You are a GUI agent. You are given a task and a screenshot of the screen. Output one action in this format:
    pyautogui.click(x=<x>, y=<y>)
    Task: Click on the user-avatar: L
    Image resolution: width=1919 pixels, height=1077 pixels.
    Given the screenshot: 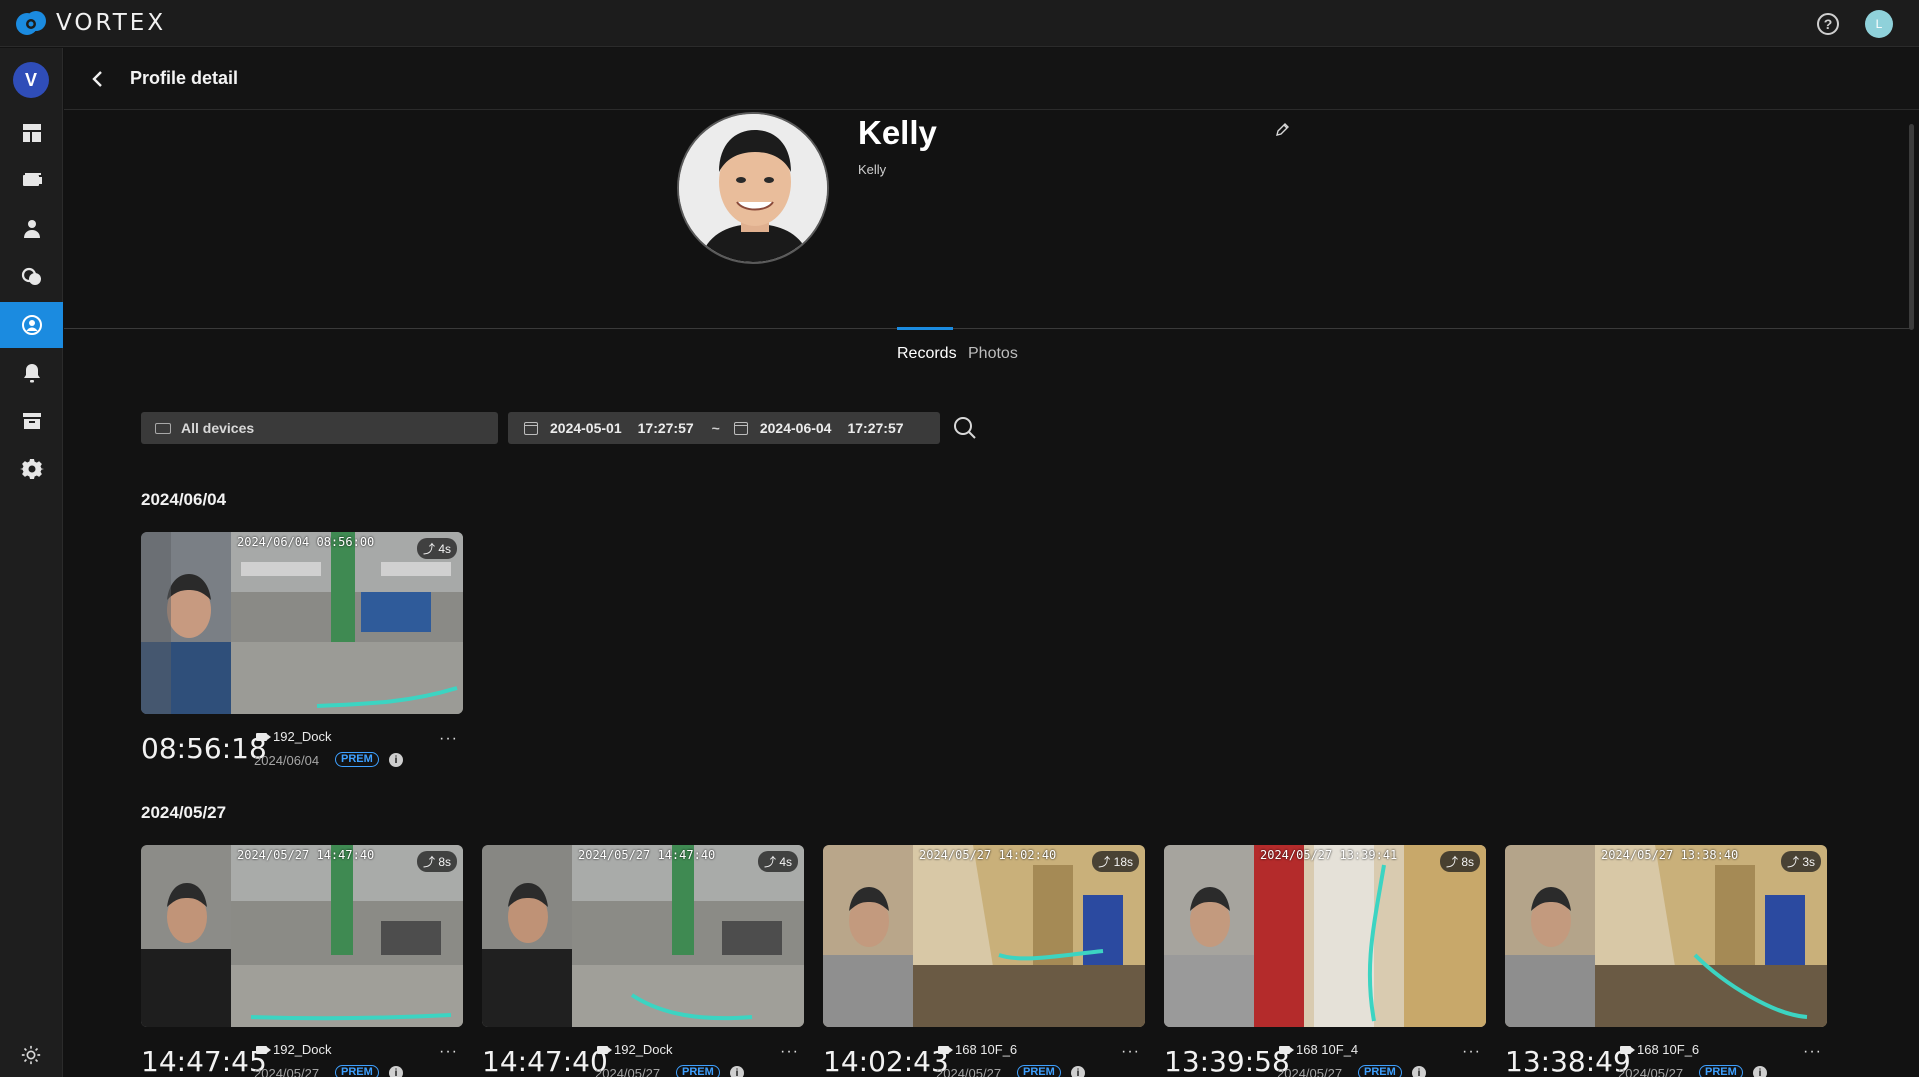 What is the action you would take?
    pyautogui.click(x=1879, y=23)
    